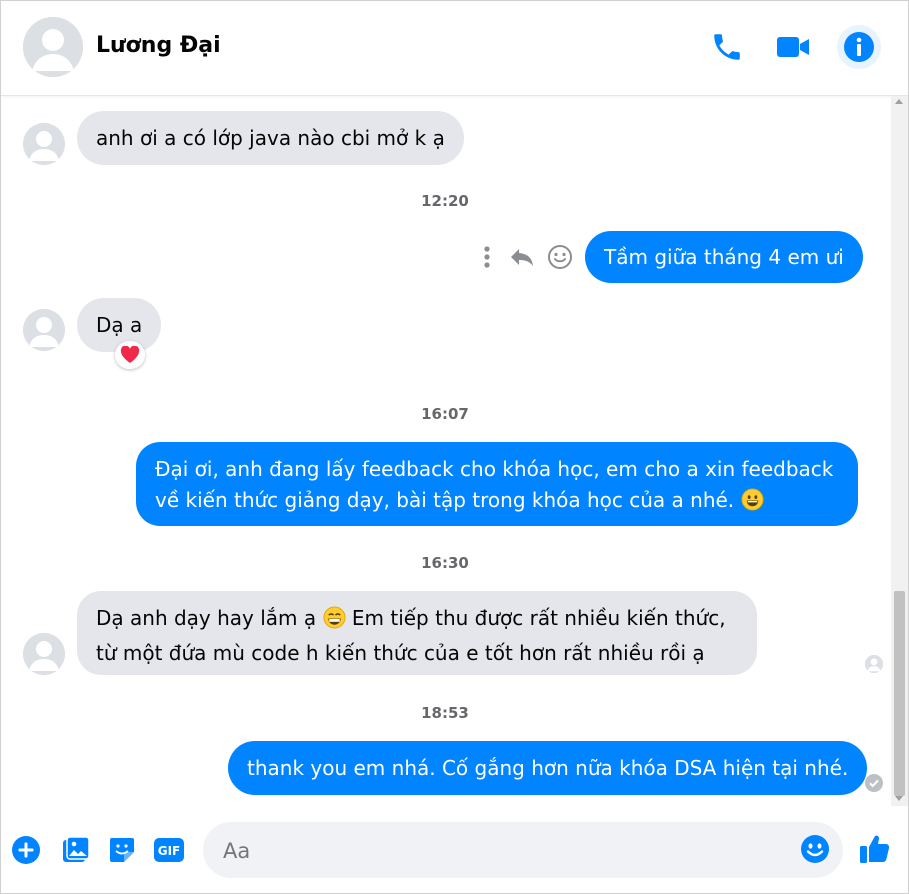  I want to click on phone-icon, so click(727, 47).